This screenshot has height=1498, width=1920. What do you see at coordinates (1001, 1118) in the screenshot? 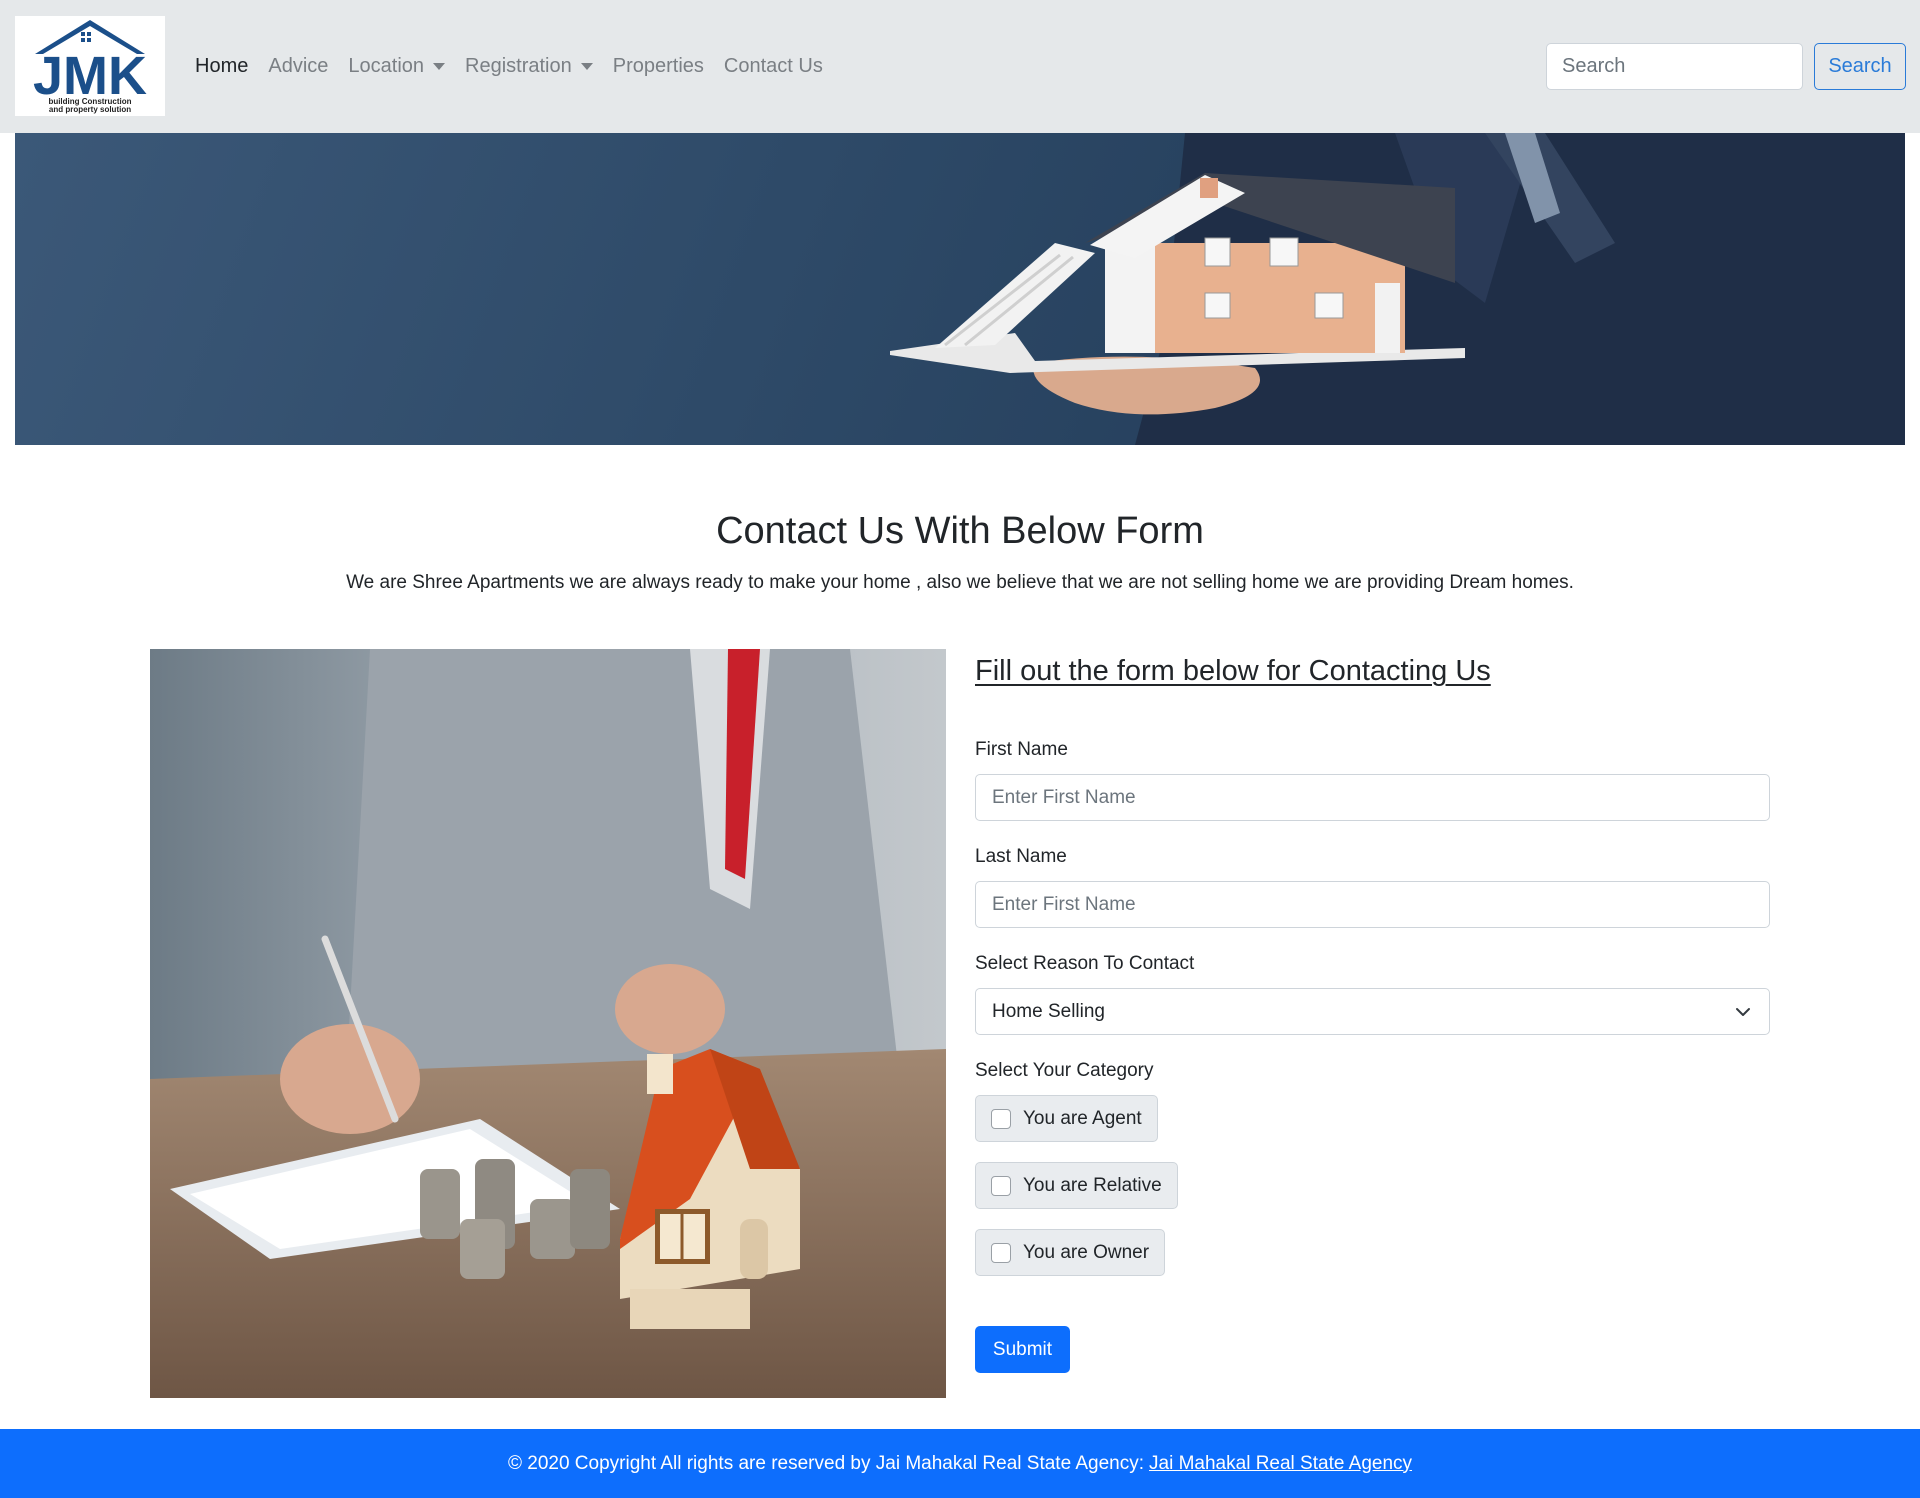
I see `checkbox-agent` at bounding box center [1001, 1118].